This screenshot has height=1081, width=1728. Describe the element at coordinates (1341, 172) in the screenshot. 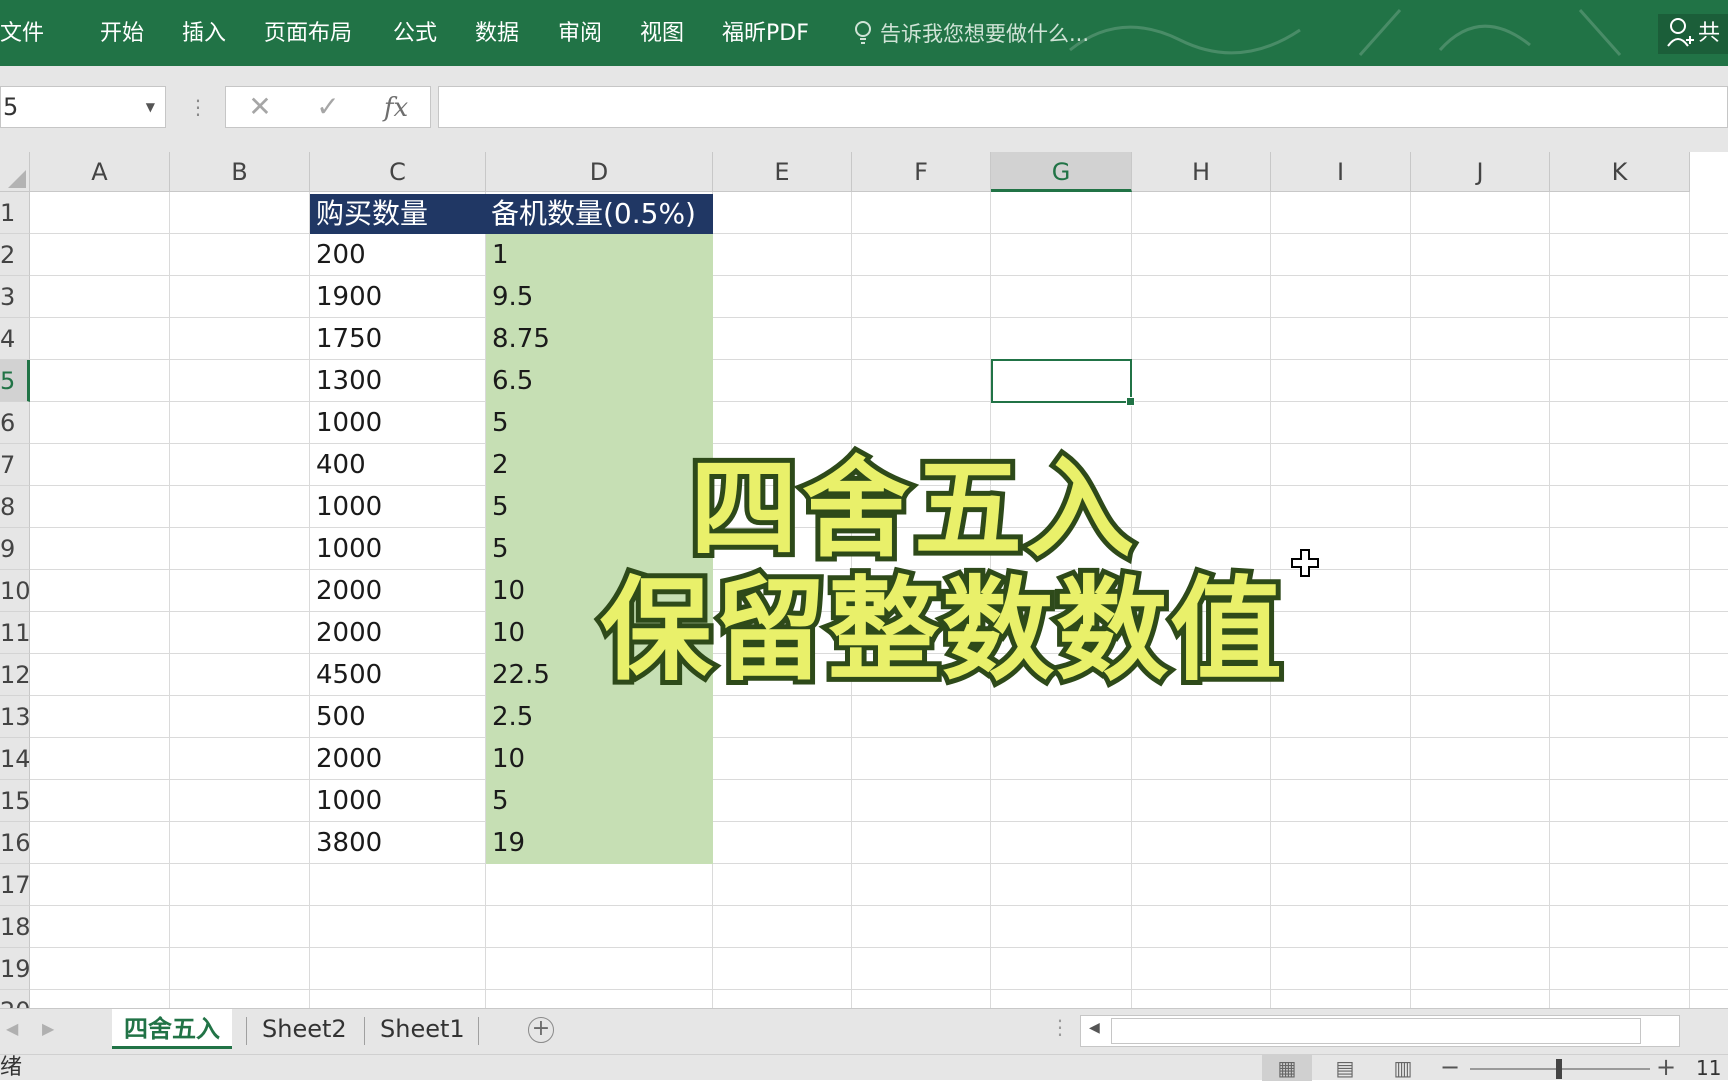

I see `column-header-i: I` at that location.